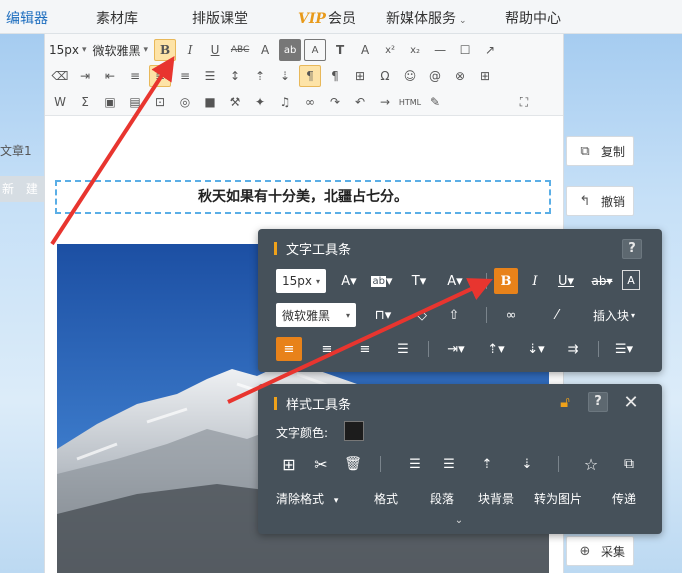 The width and height of the screenshot is (682, 573). I want to click on at-sign-icon: @, so click(435, 76).